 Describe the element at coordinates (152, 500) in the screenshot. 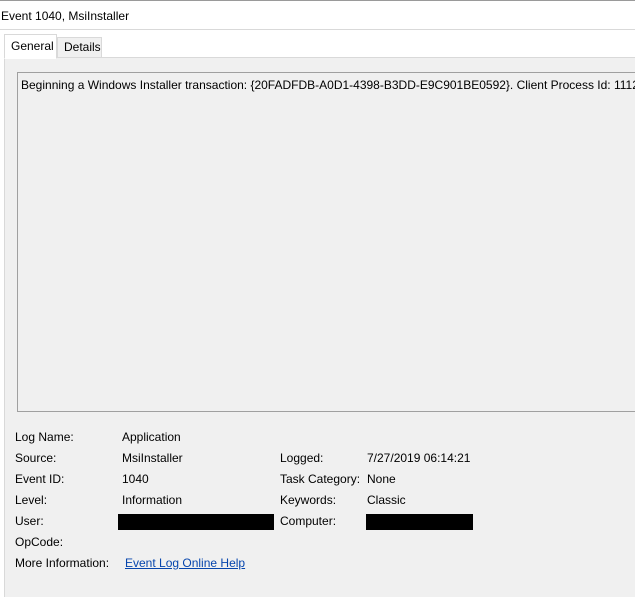

I see `level-value: Information` at that location.